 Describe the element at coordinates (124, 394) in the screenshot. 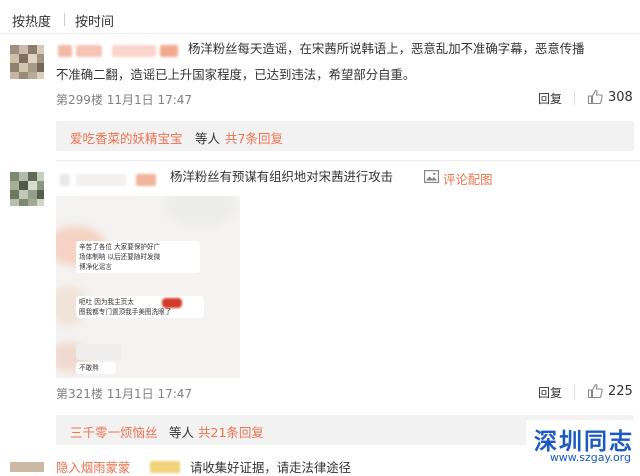

I see `floor-time: 第321楼 11月1日 17:47` at that location.